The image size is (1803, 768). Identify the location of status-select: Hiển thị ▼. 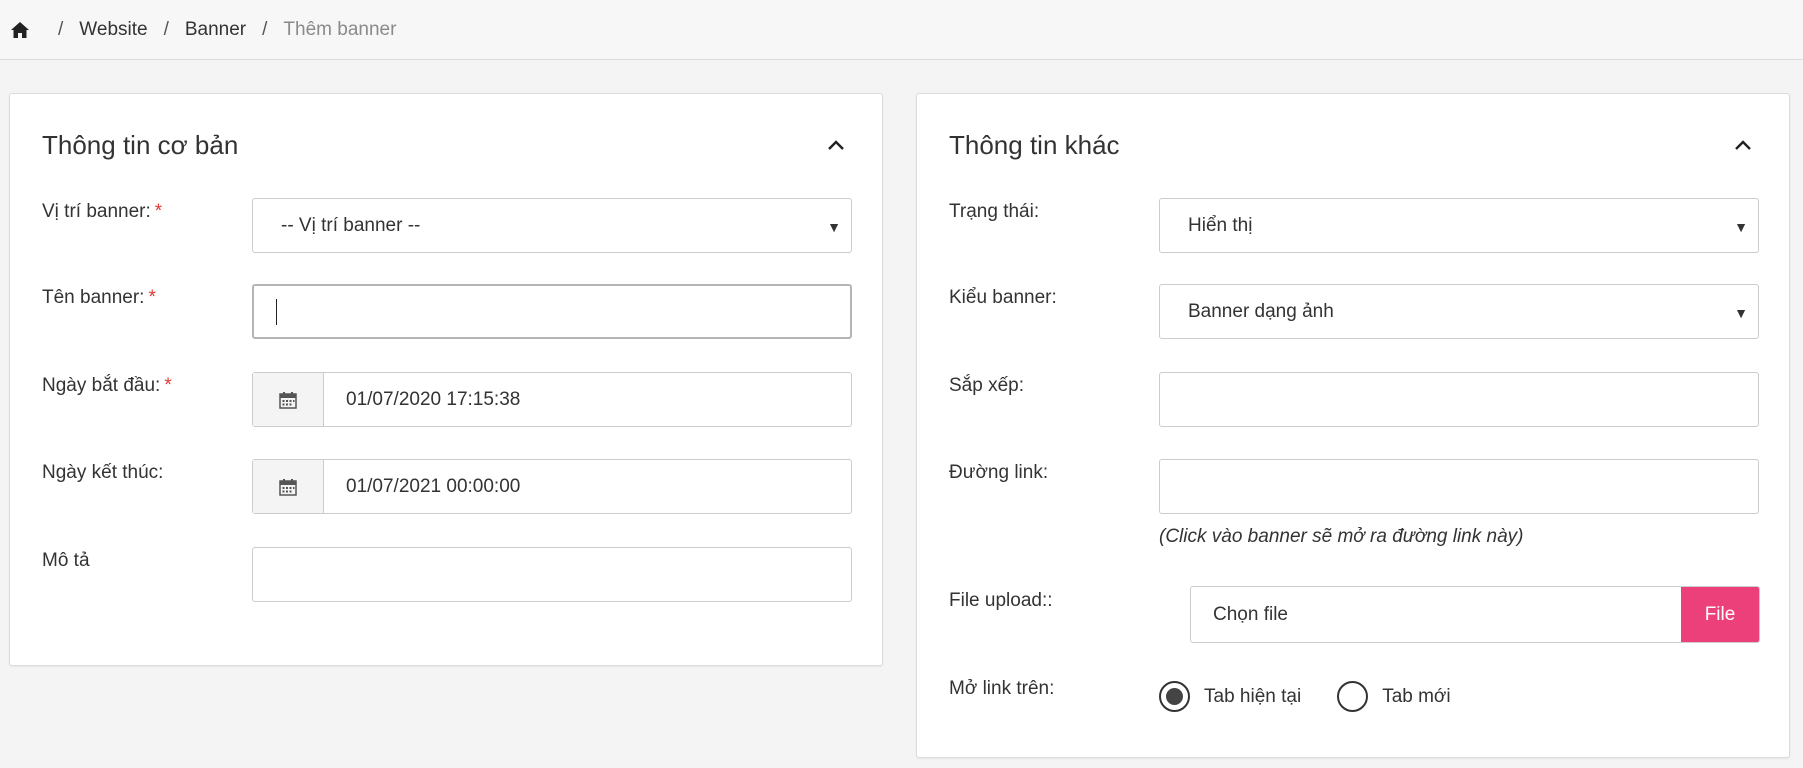
(1459, 225).